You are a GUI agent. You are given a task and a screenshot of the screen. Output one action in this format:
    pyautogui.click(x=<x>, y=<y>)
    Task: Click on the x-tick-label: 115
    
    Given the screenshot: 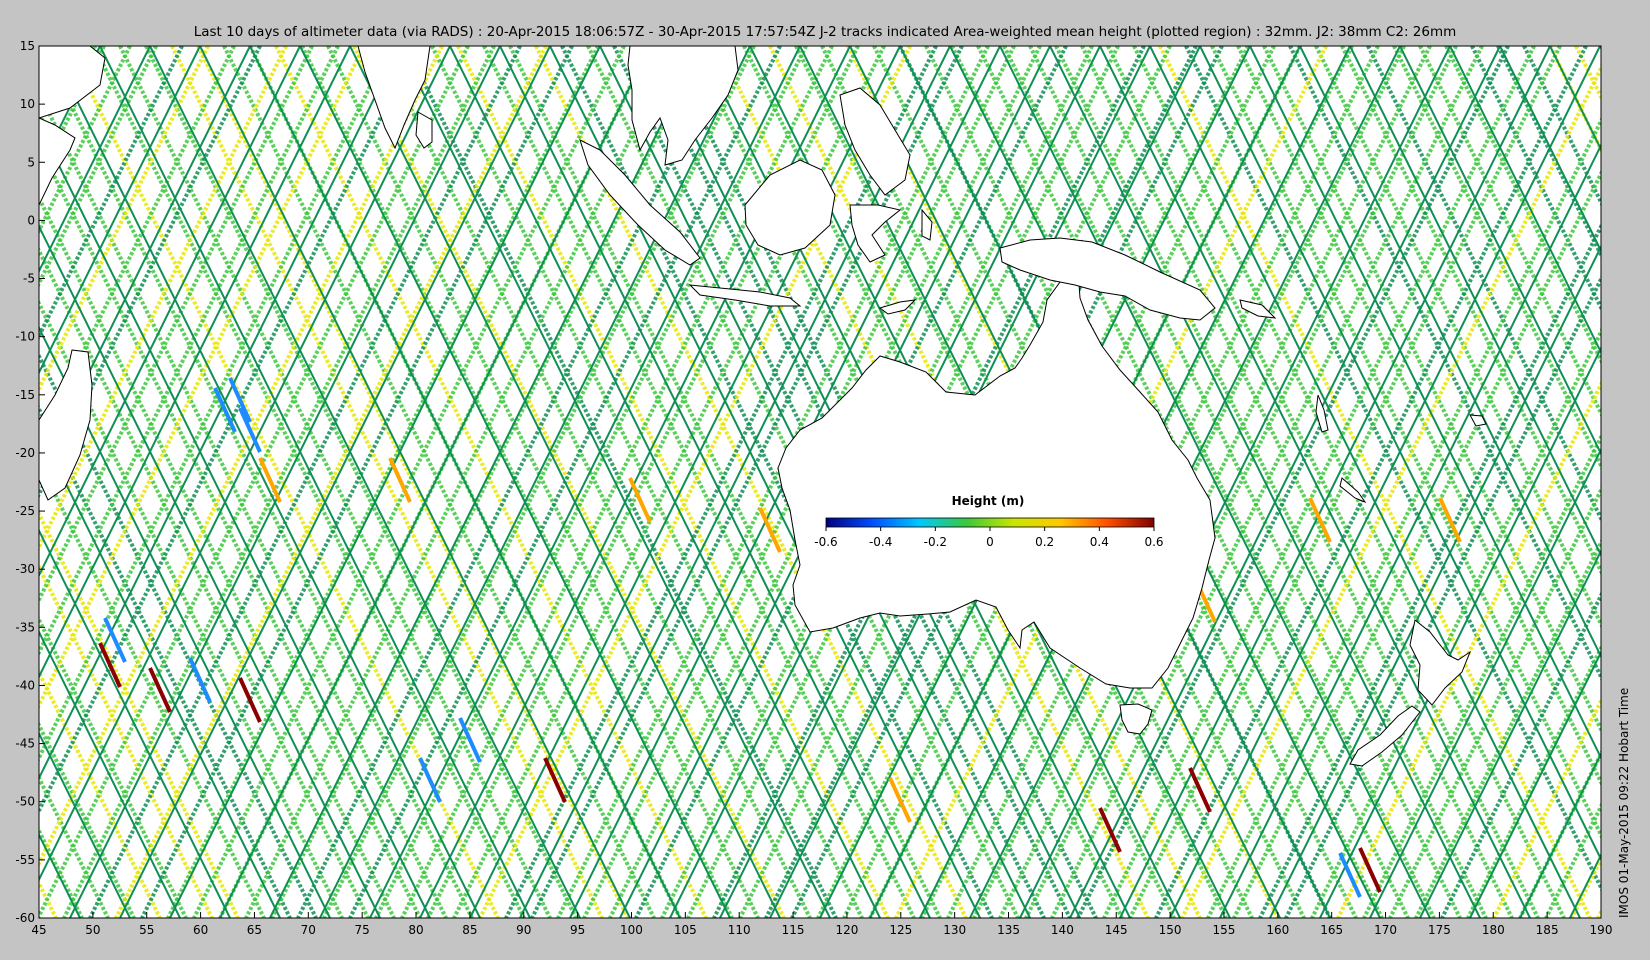 What is the action you would take?
    pyautogui.click(x=793, y=930)
    